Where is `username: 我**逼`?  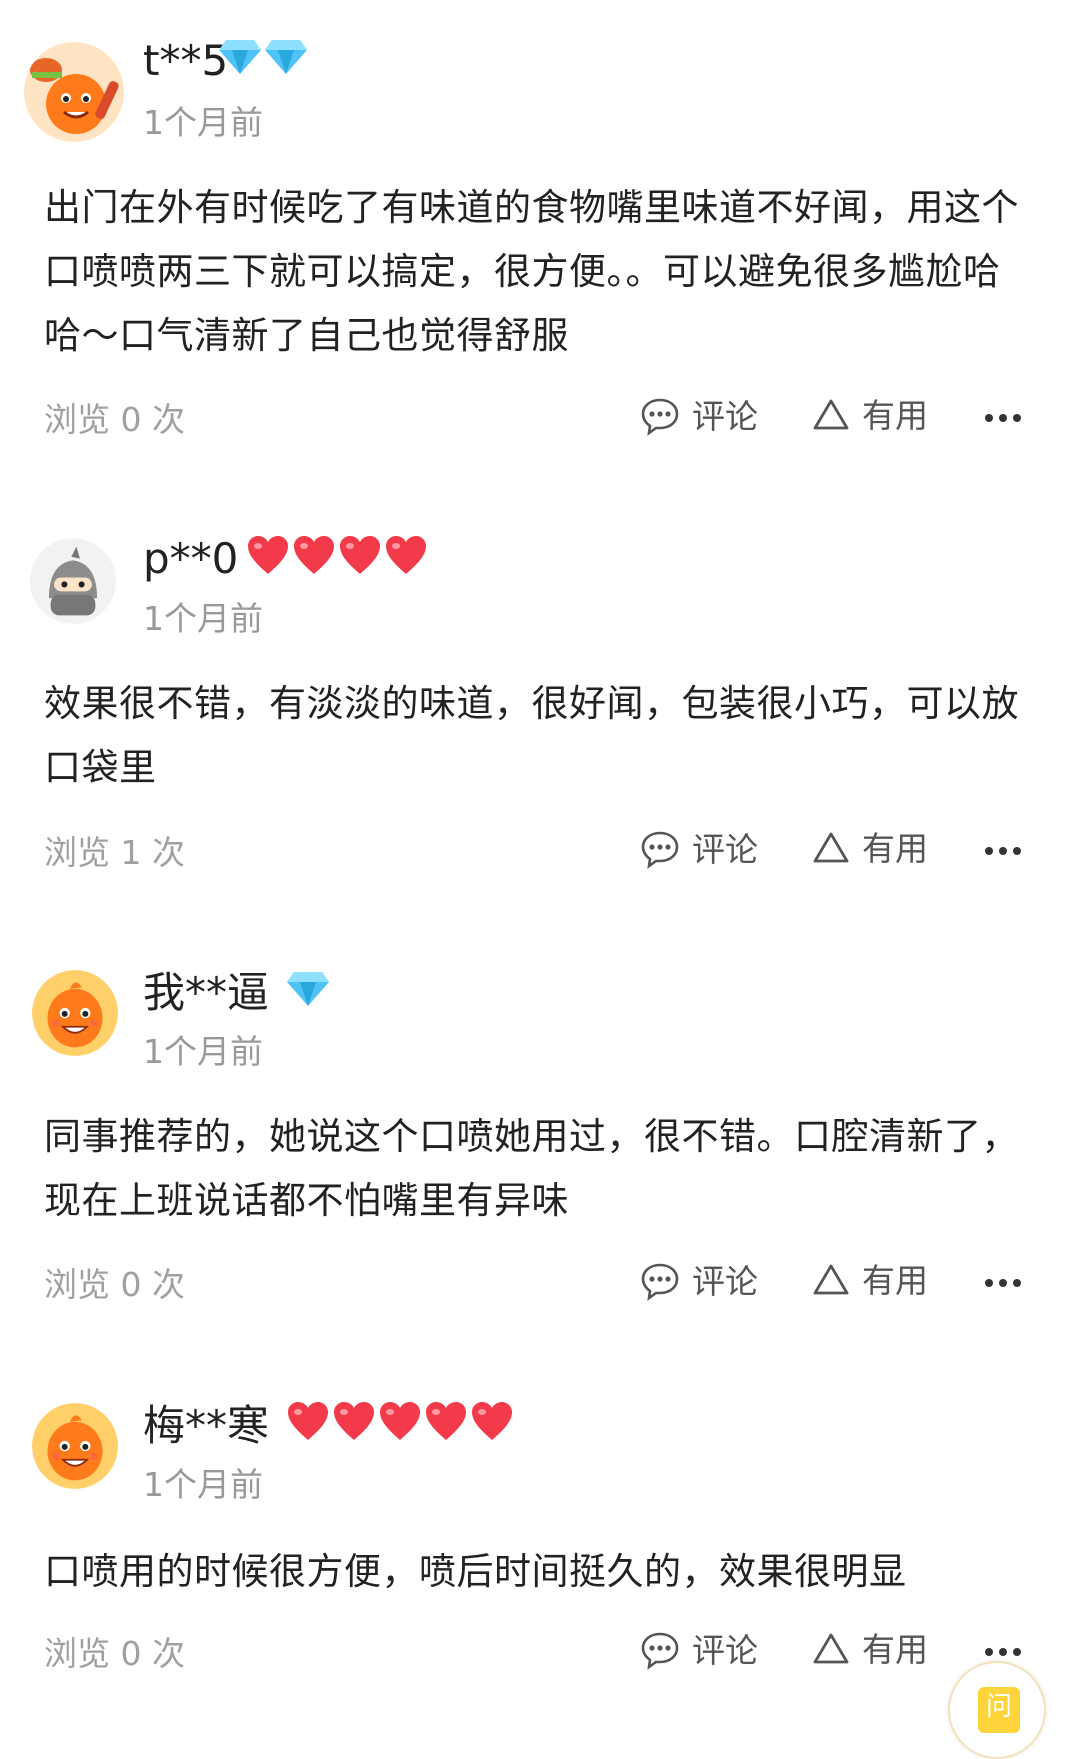
username: 我**逼 is located at coordinates (206, 992).